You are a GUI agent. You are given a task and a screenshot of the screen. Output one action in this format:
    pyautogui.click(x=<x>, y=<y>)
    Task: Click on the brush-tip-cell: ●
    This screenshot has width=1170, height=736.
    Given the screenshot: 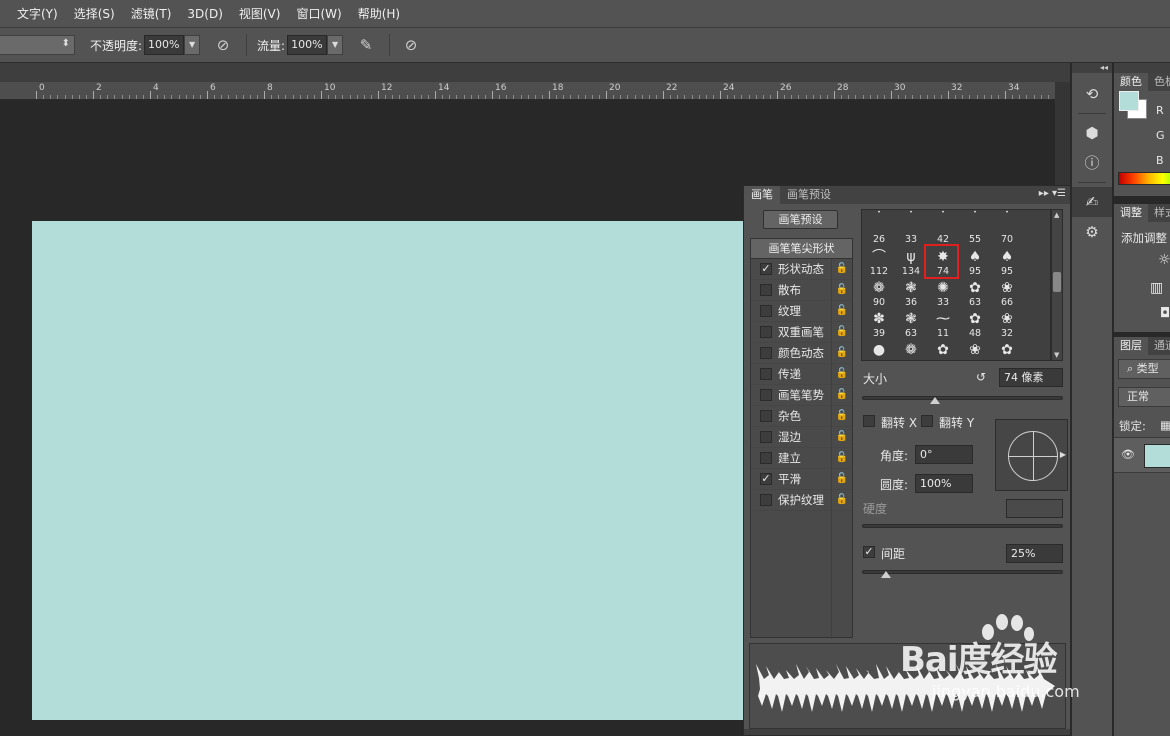 What is the action you would take?
    pyautogui.click(x=879, y=350)
    